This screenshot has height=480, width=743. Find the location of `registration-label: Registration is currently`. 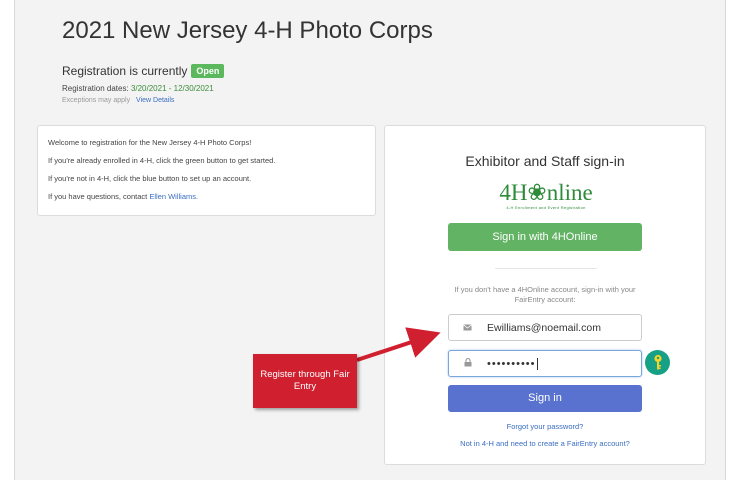

registration-label: Registration is currently is located at coordinates (125, 71).